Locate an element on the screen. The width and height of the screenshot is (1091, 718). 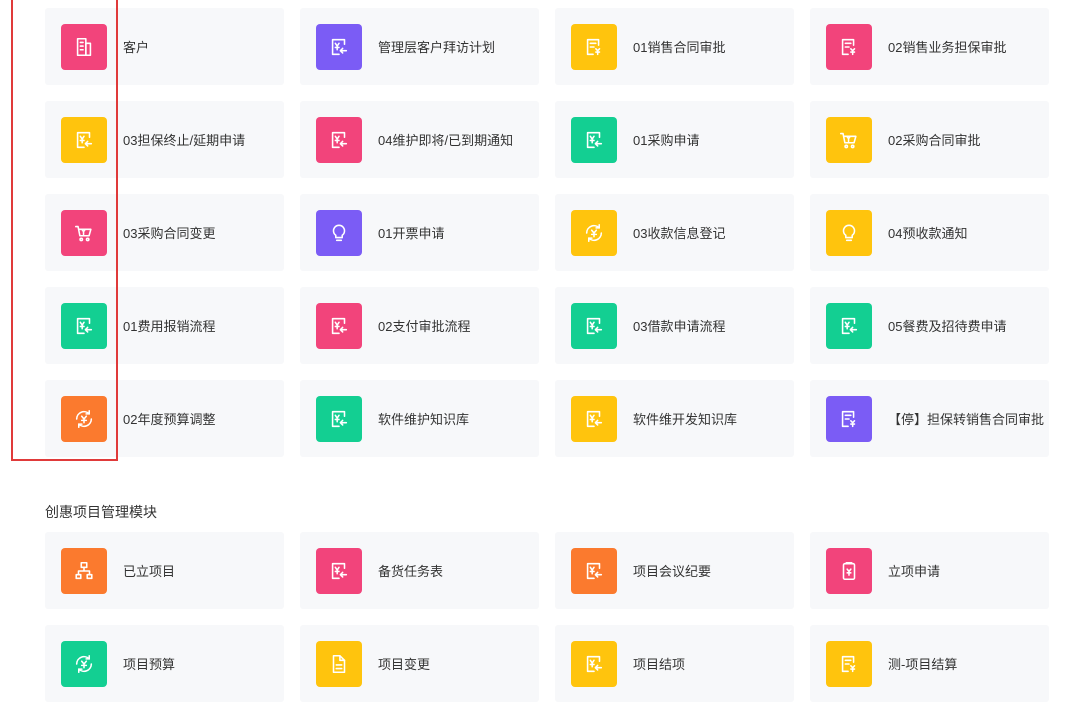
app-card-label: 04预收款通知 is located at coordinates (928, 233).